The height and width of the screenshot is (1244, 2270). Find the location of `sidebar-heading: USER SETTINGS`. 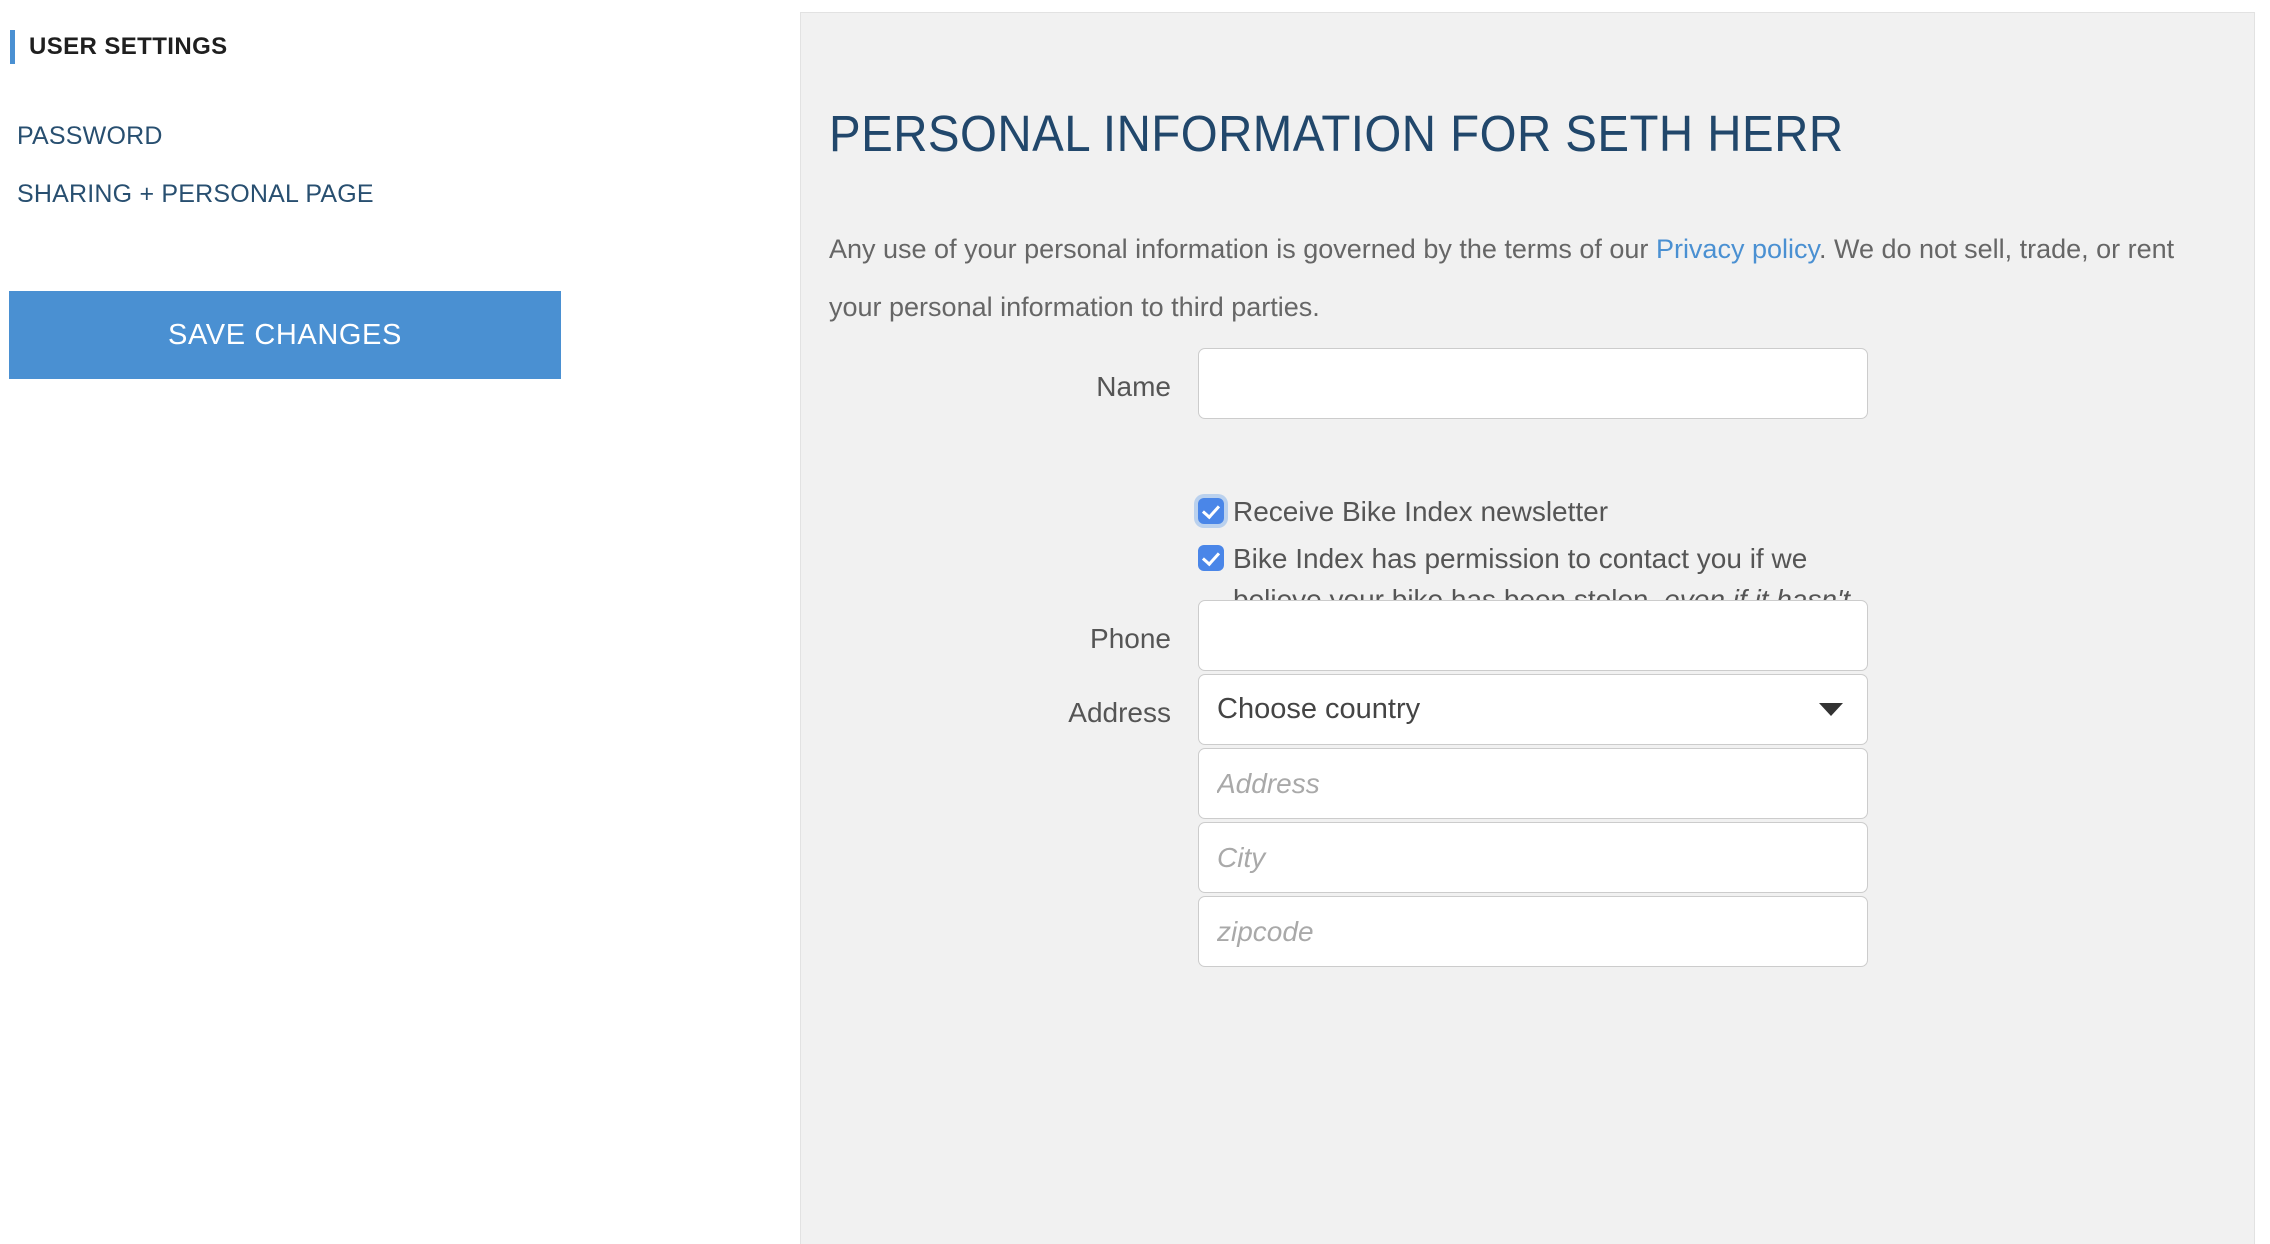

sidebar-heading: USER SETTINGS is located at coordinates (119, 47).